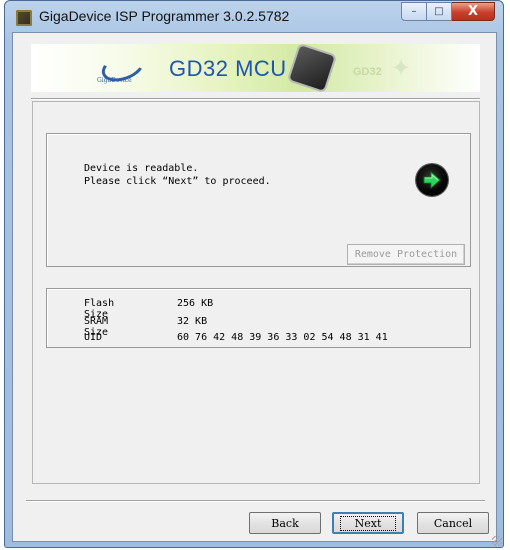 This screenshot has width=510, height=550. Describe the element at coordinates (177, 181) in the screenshot. I see `status-message-line2: Please click “Next” to proceed.` at that location.